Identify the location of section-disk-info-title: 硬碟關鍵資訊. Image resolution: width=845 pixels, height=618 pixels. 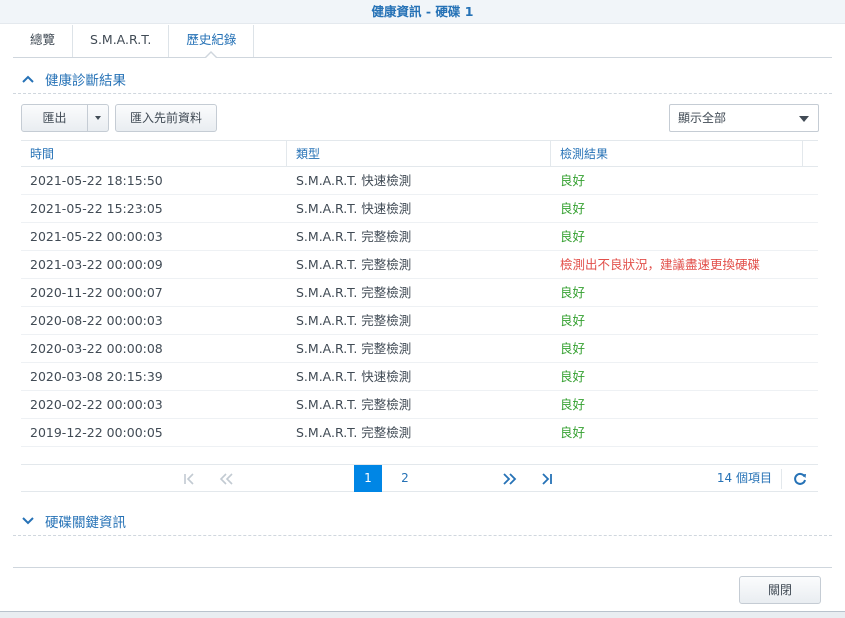
(85, 523).